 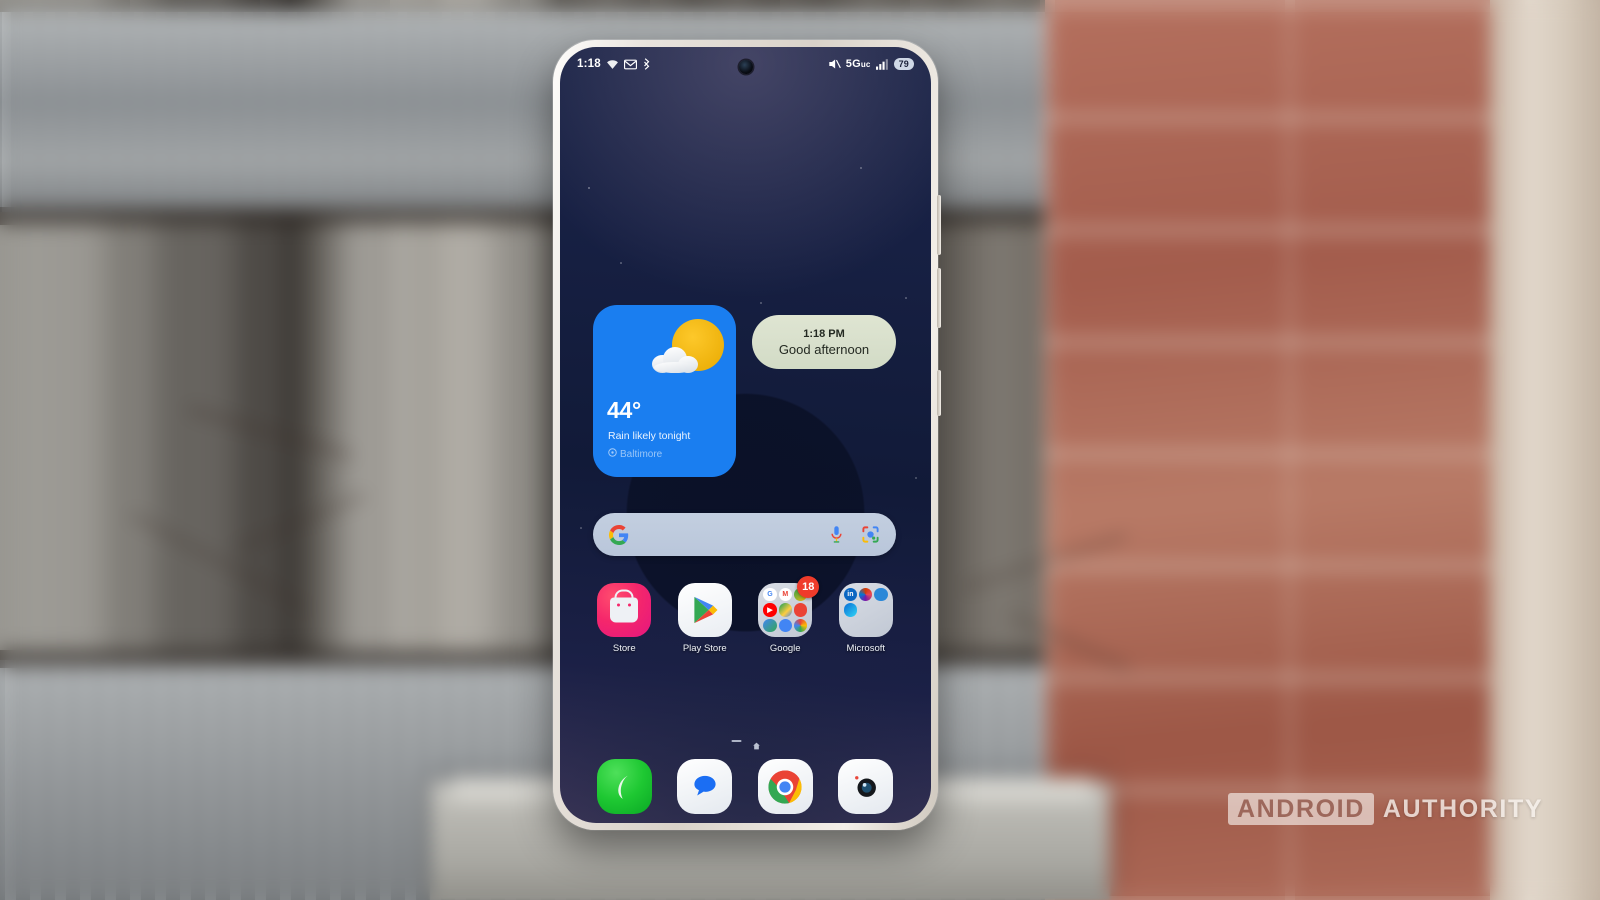 I want to click on messages-icon, so click(x=705, y=786).